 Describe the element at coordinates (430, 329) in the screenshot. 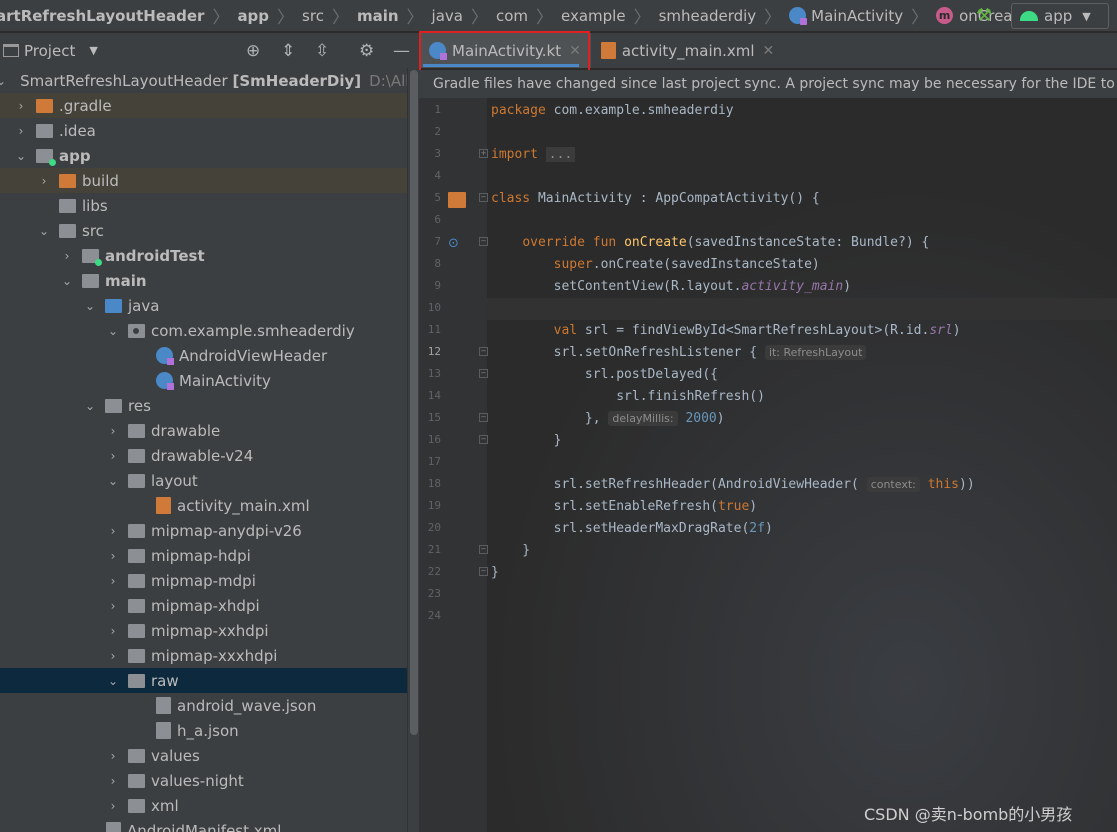

I see `line-number: 11` at that location.